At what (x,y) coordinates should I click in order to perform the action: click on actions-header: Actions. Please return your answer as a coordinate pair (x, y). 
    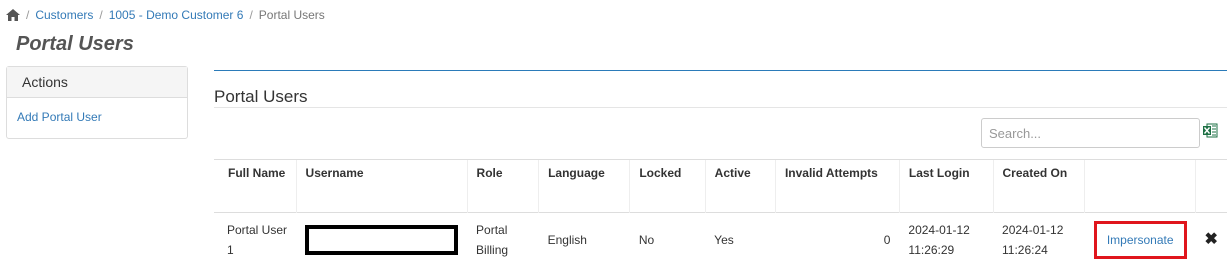
    Looking at the image, I should click on (97, 82).